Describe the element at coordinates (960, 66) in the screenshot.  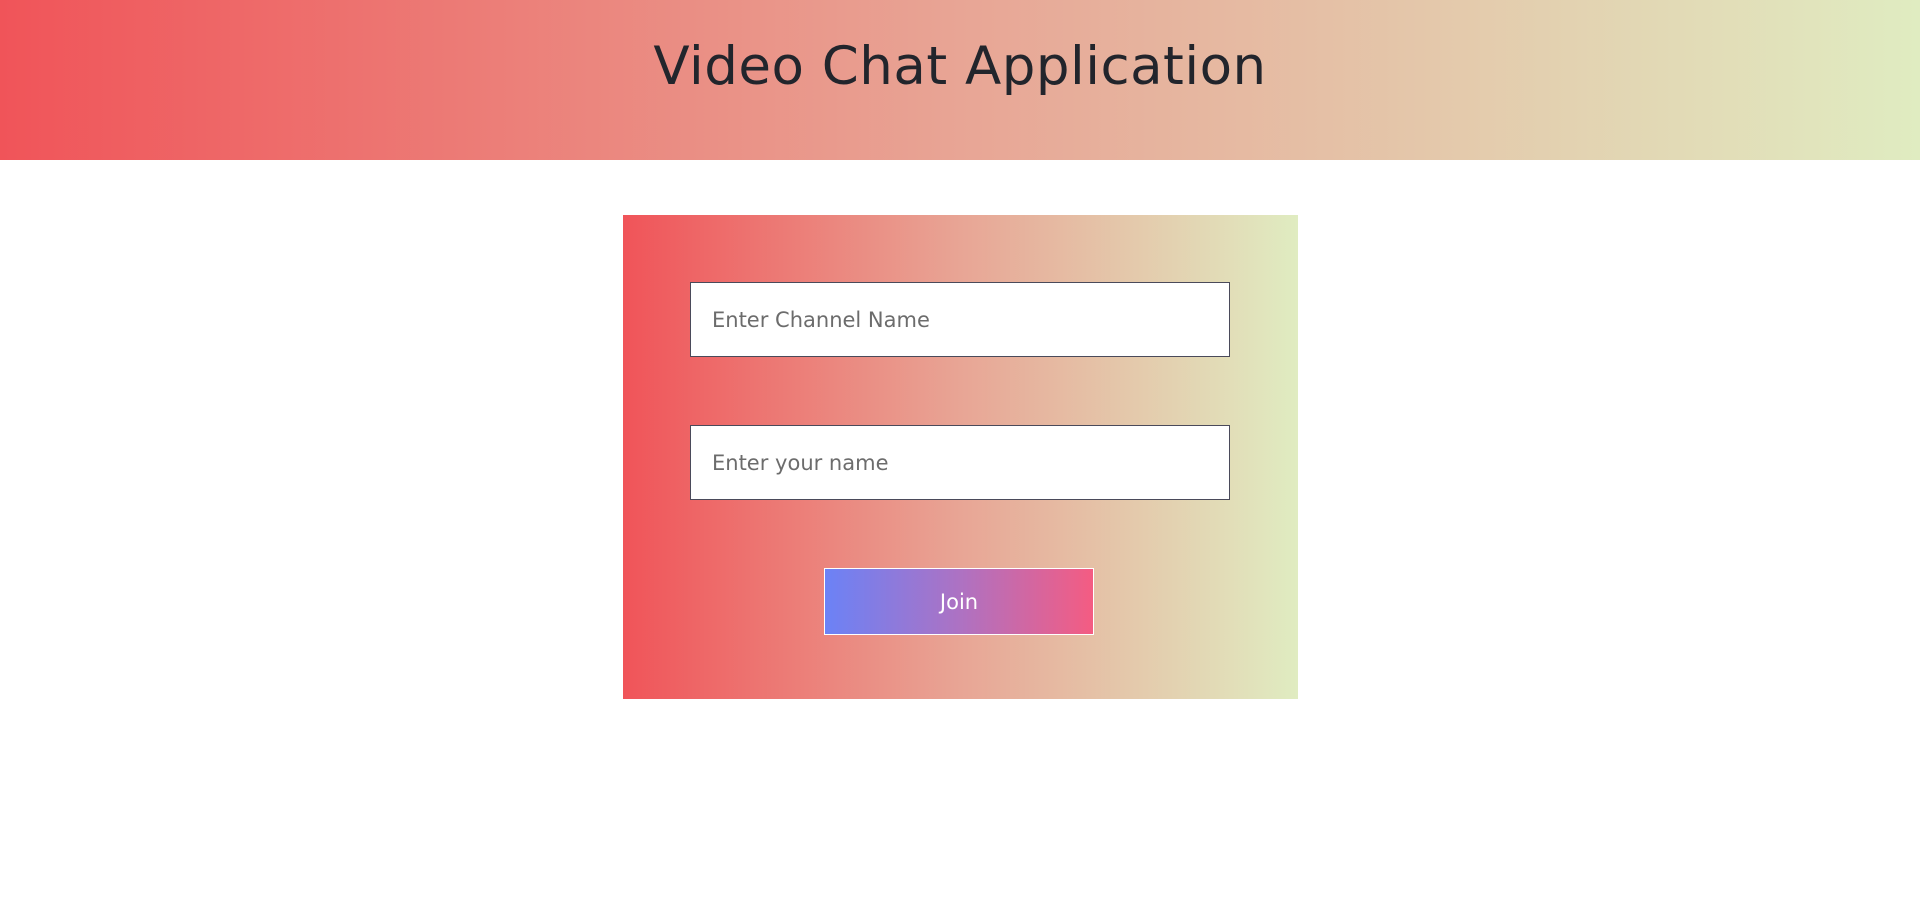
I see `page-title: Video Chat Application` at that location.